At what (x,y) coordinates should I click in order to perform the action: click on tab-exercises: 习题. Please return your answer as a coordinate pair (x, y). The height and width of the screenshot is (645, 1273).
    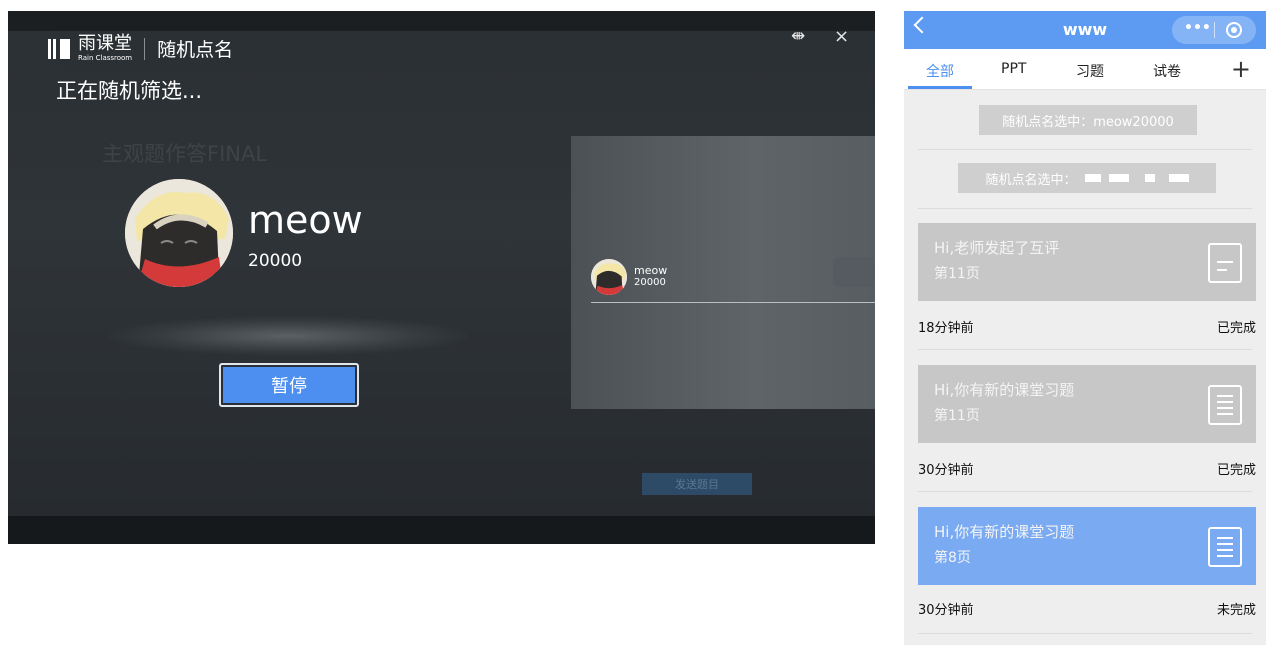
    Looking at the image, I should click on (1090, 71).